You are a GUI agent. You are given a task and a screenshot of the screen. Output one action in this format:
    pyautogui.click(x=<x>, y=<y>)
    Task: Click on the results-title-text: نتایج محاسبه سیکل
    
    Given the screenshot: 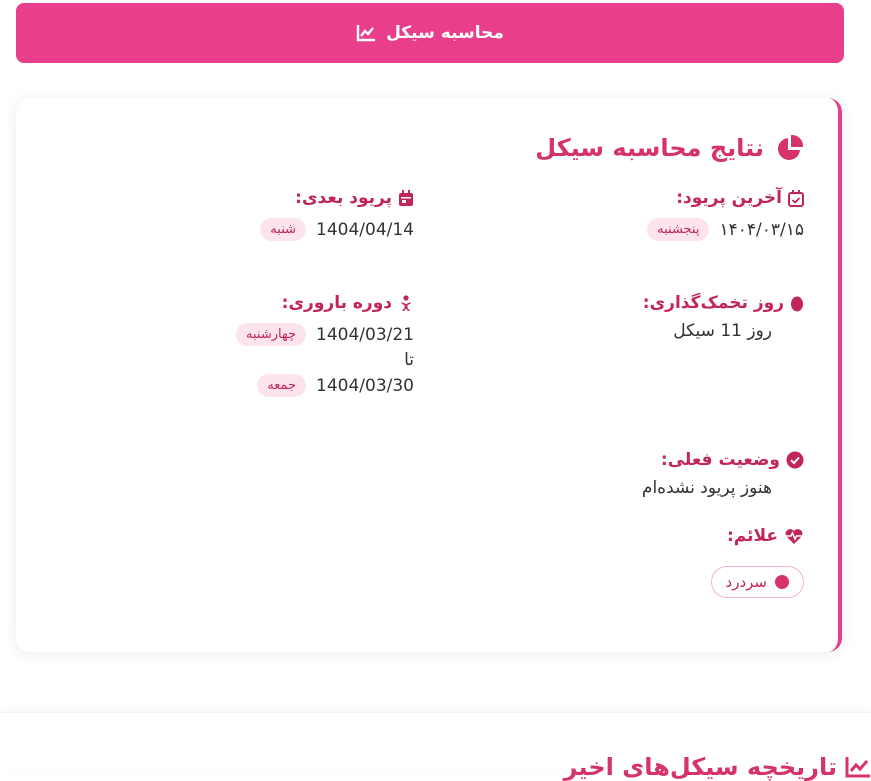 What is the action you would take?
    pyautogui.click(x=649, y=148)
    